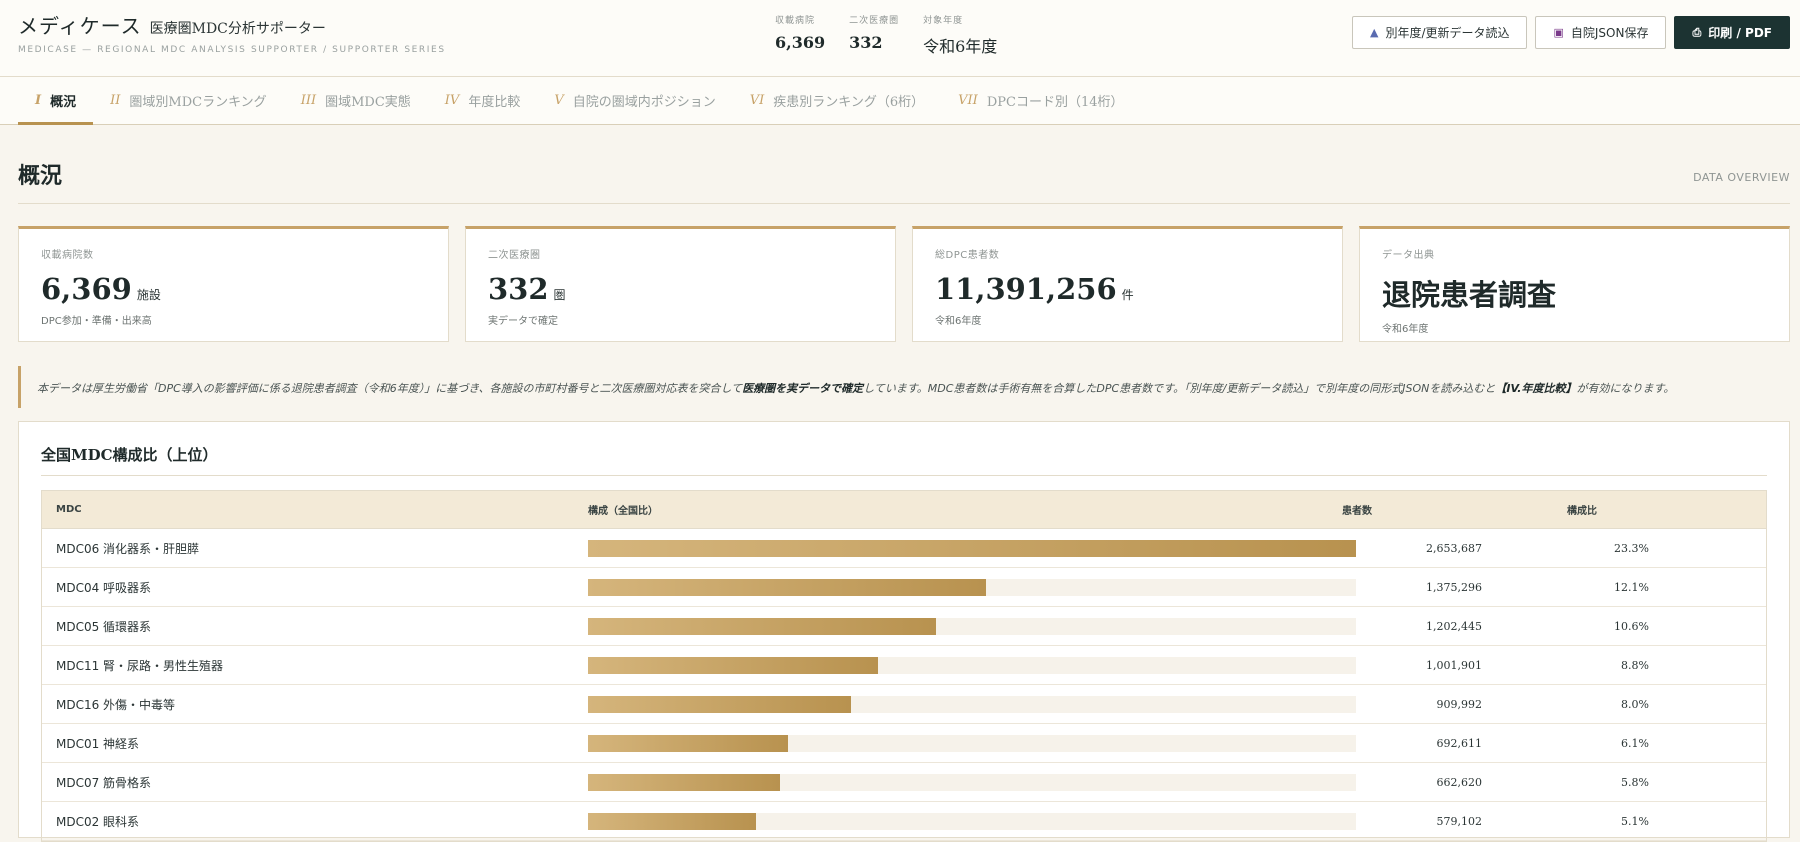 Image resolution: width=1800 pixels, height=842 pixels. I want to click on patient-count: 1,001,901, so click(1454, 665).